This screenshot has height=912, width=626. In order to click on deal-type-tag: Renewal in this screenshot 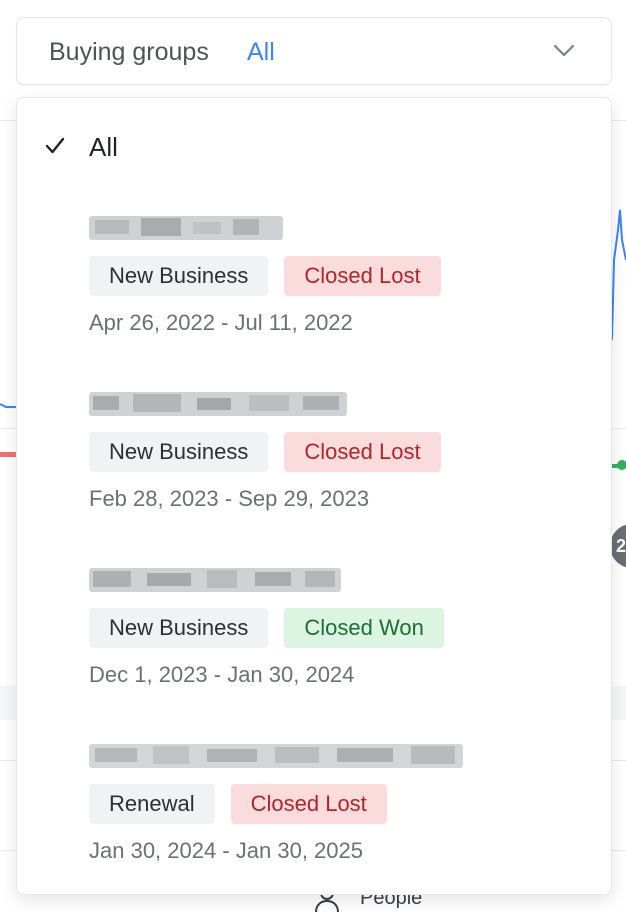, I will do `click(152, 804)`.